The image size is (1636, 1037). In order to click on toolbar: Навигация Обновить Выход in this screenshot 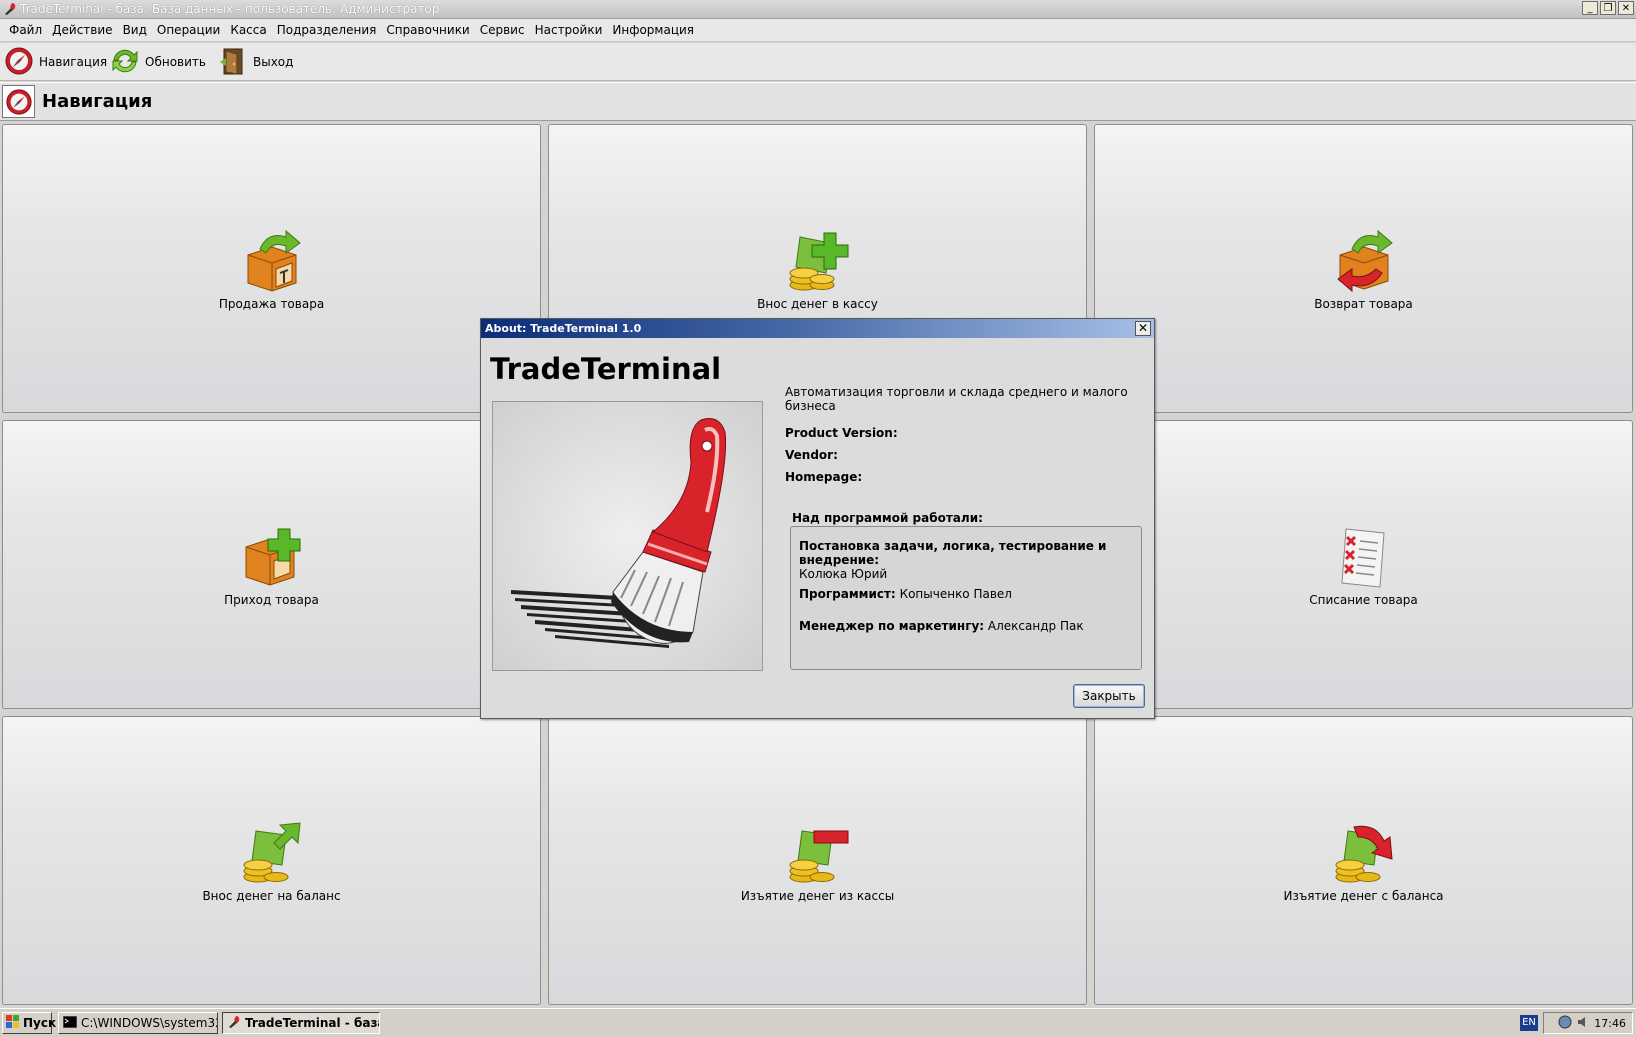, I will do `click(818, 62)`.